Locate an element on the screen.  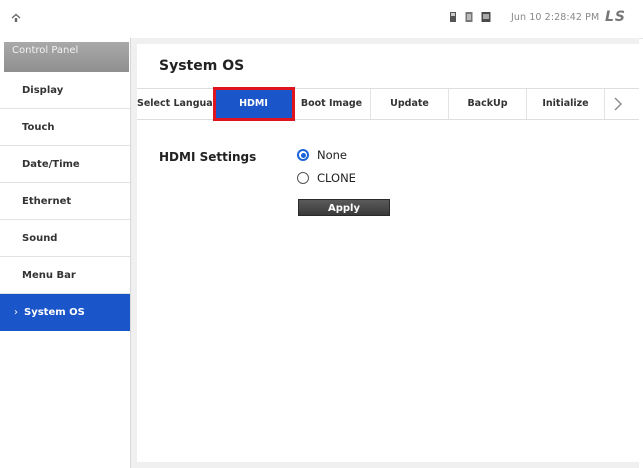
tab-hdmi: HDMI is located at coordinates (254, 104).